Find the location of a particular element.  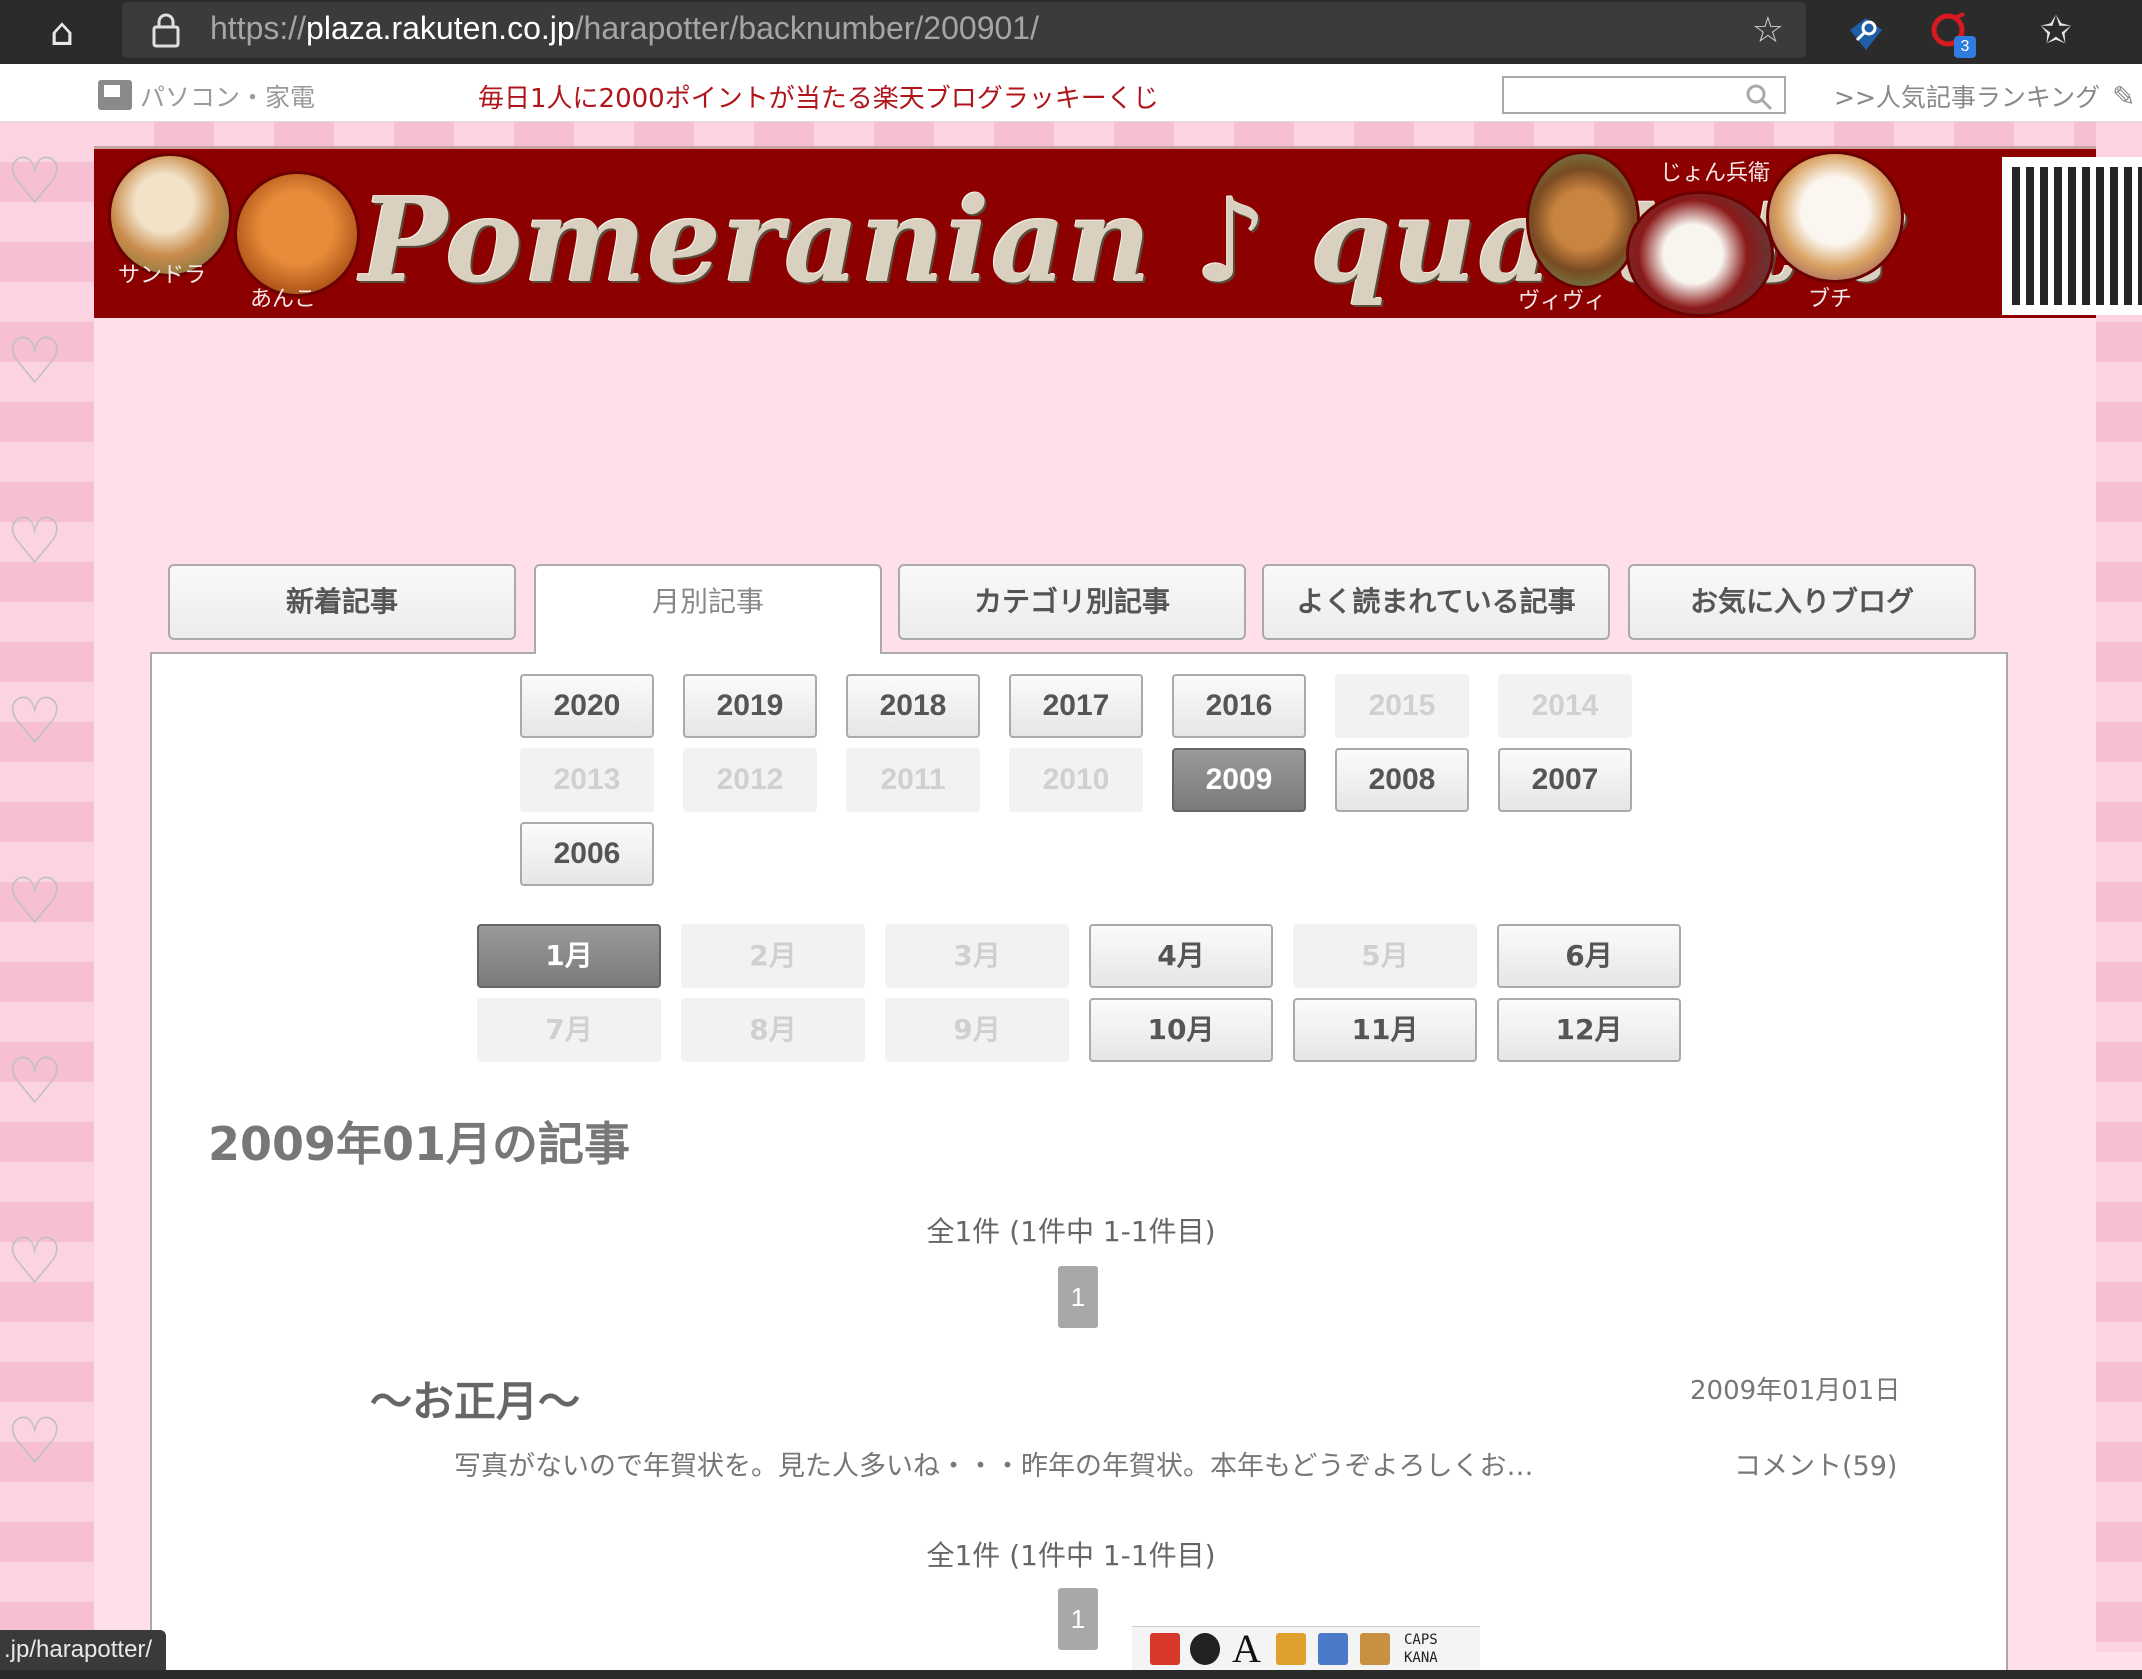

year-button: 2017 is located at coordinates (1076, 706).